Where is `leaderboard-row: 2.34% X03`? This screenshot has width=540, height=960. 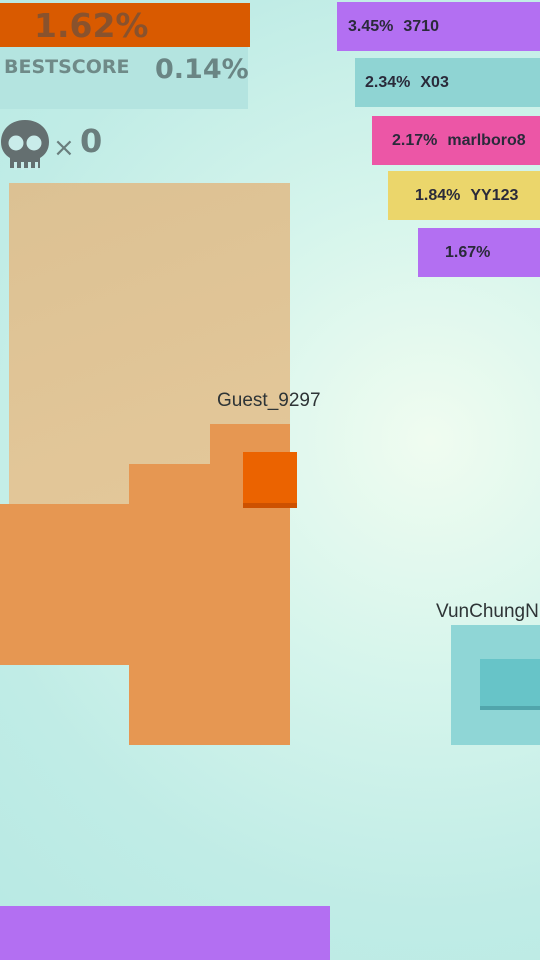
leaderboard-row: 2.34% X03 is located at coordinates (447, 82).